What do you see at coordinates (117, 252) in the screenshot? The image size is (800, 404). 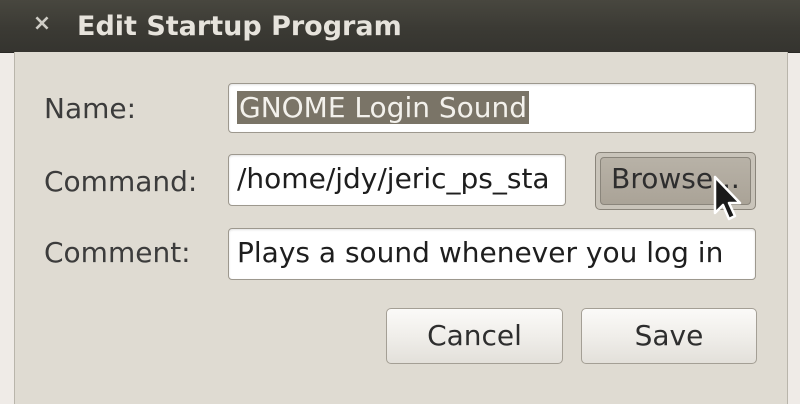 I see `comment-label: Comment:` at bounding box center [117, 252].